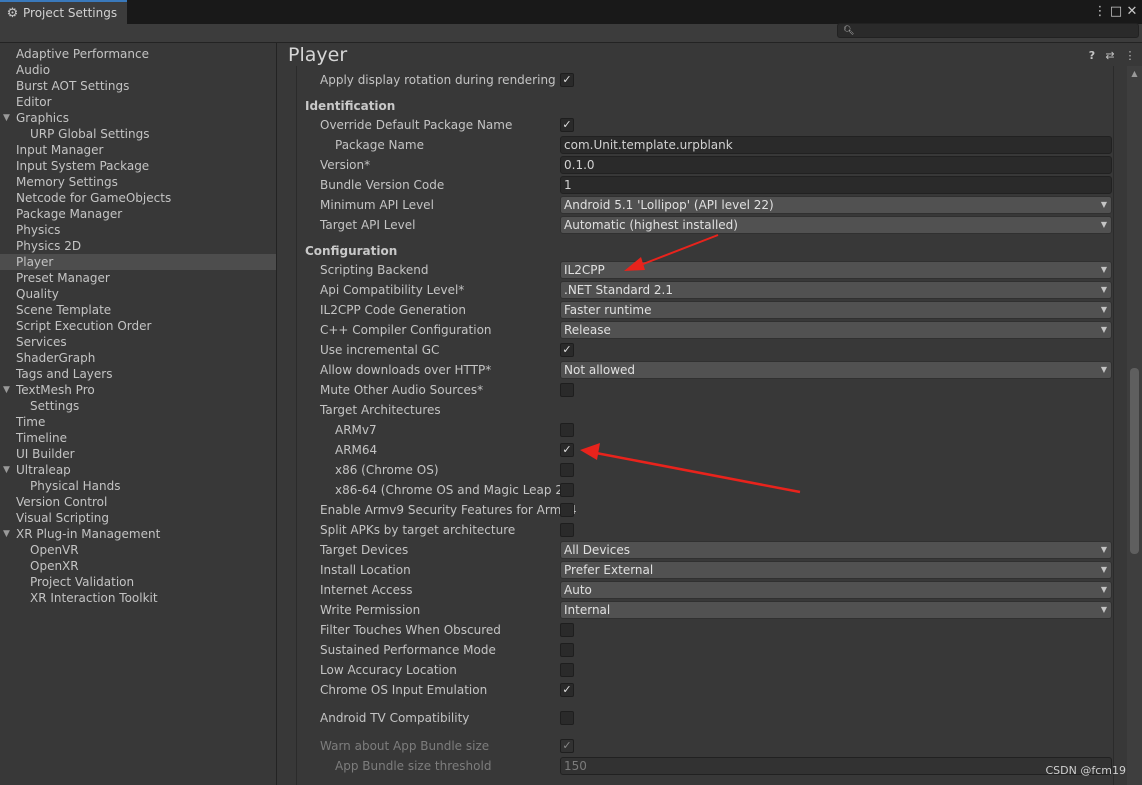 This screenshot has width=1142, height=785. What do you see at coordinates (1134, 461) in the screenshot?
I see `scrollbar-thumb` at bounding box center [1134, 461].